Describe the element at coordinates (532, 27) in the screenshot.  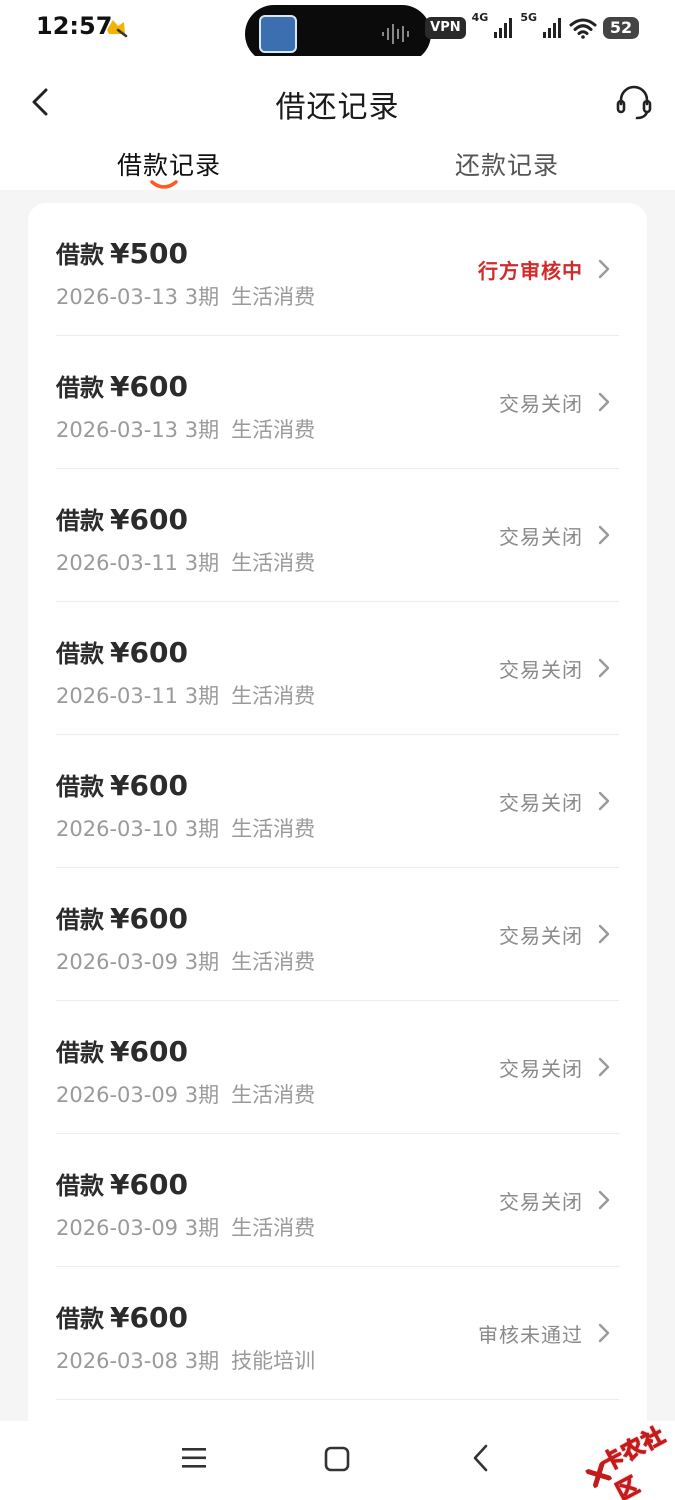
I see `status-indicators: VPN 4G 5G 52` at that location.